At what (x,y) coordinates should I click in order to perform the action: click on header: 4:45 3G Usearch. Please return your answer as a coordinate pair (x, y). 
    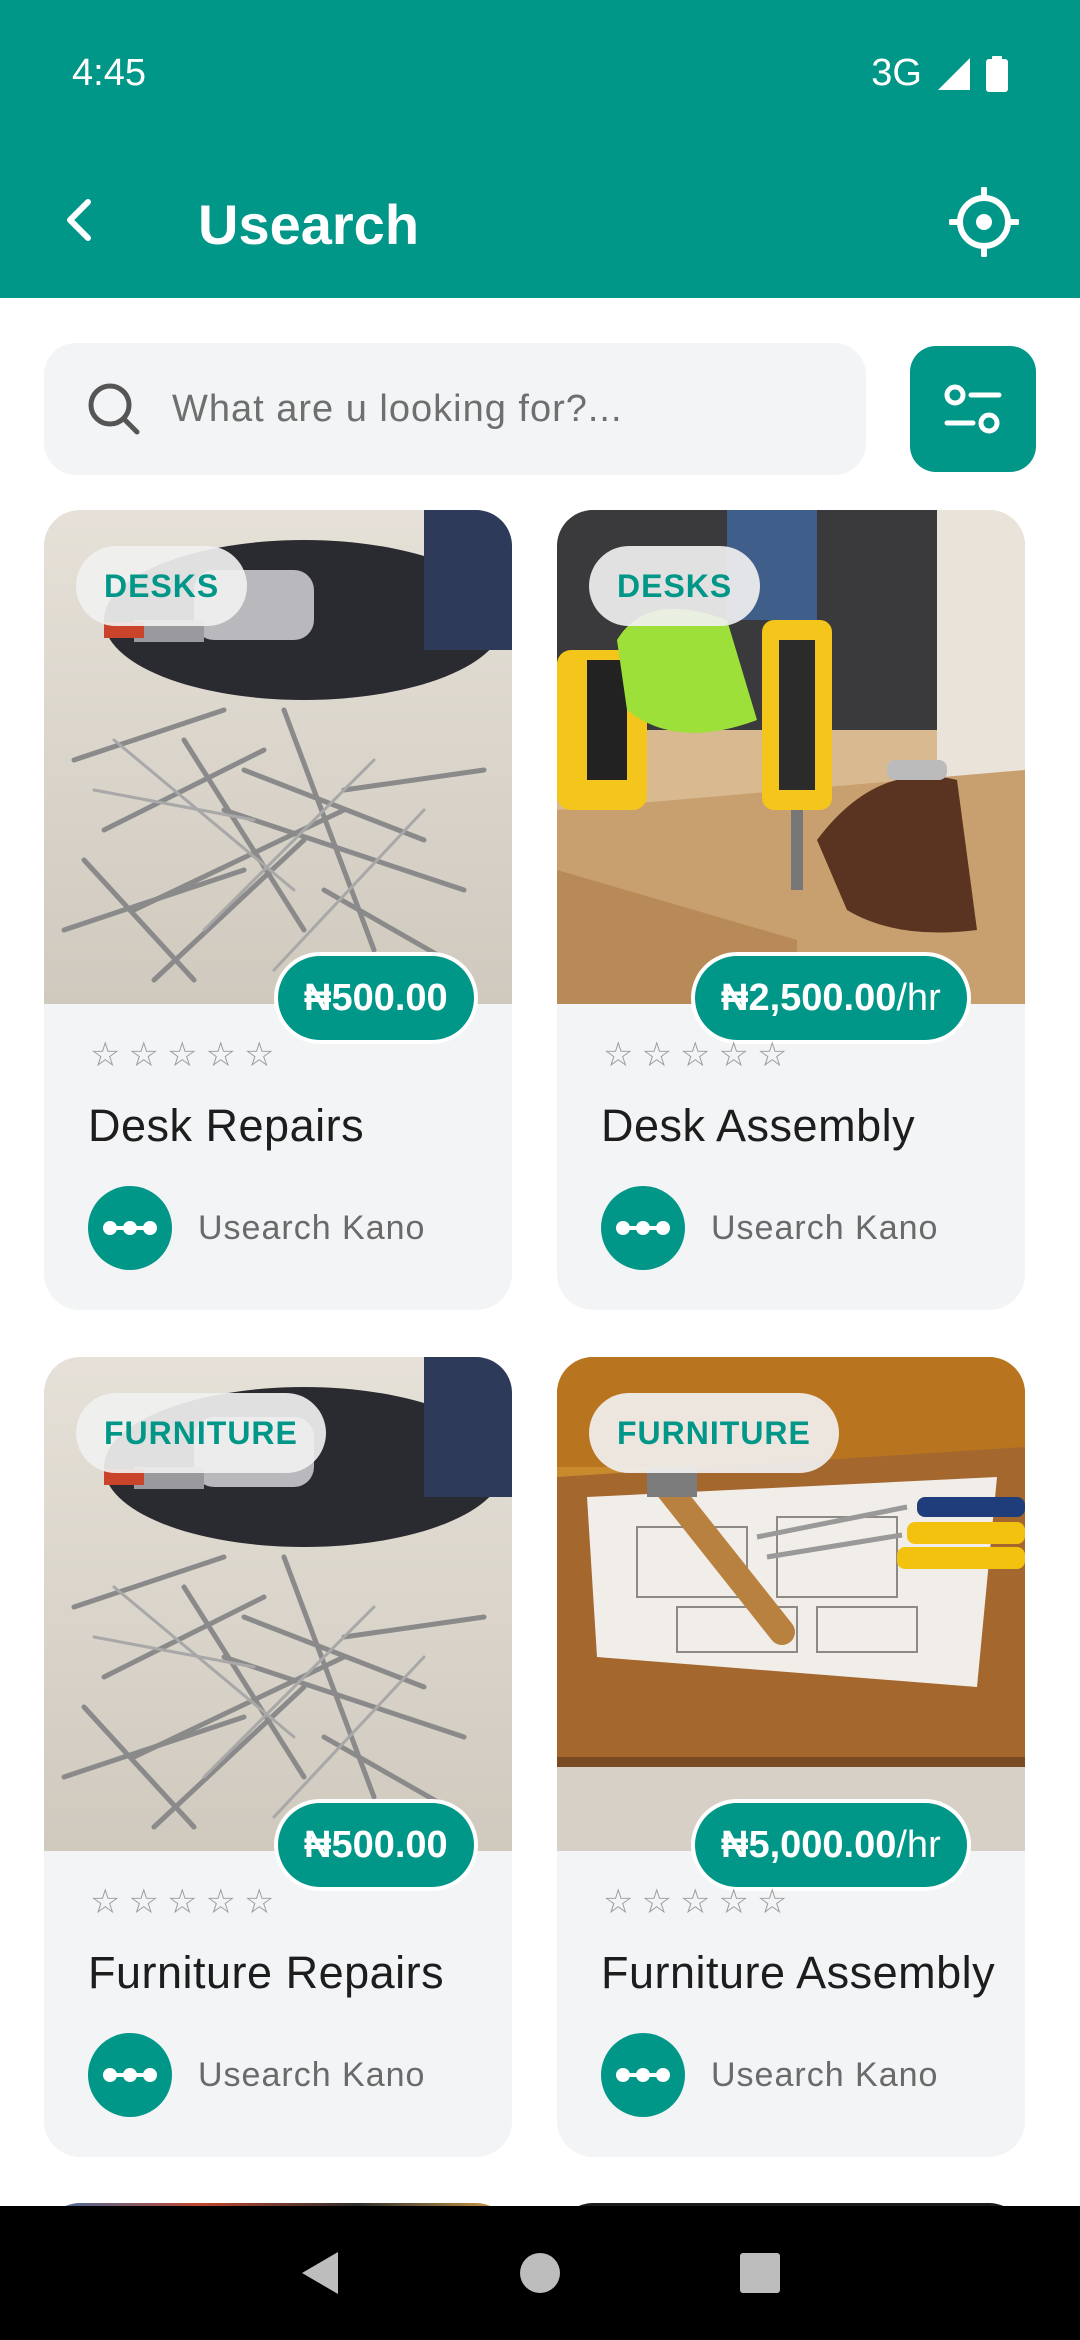
    Looking at the image, I should click on (540, 149).